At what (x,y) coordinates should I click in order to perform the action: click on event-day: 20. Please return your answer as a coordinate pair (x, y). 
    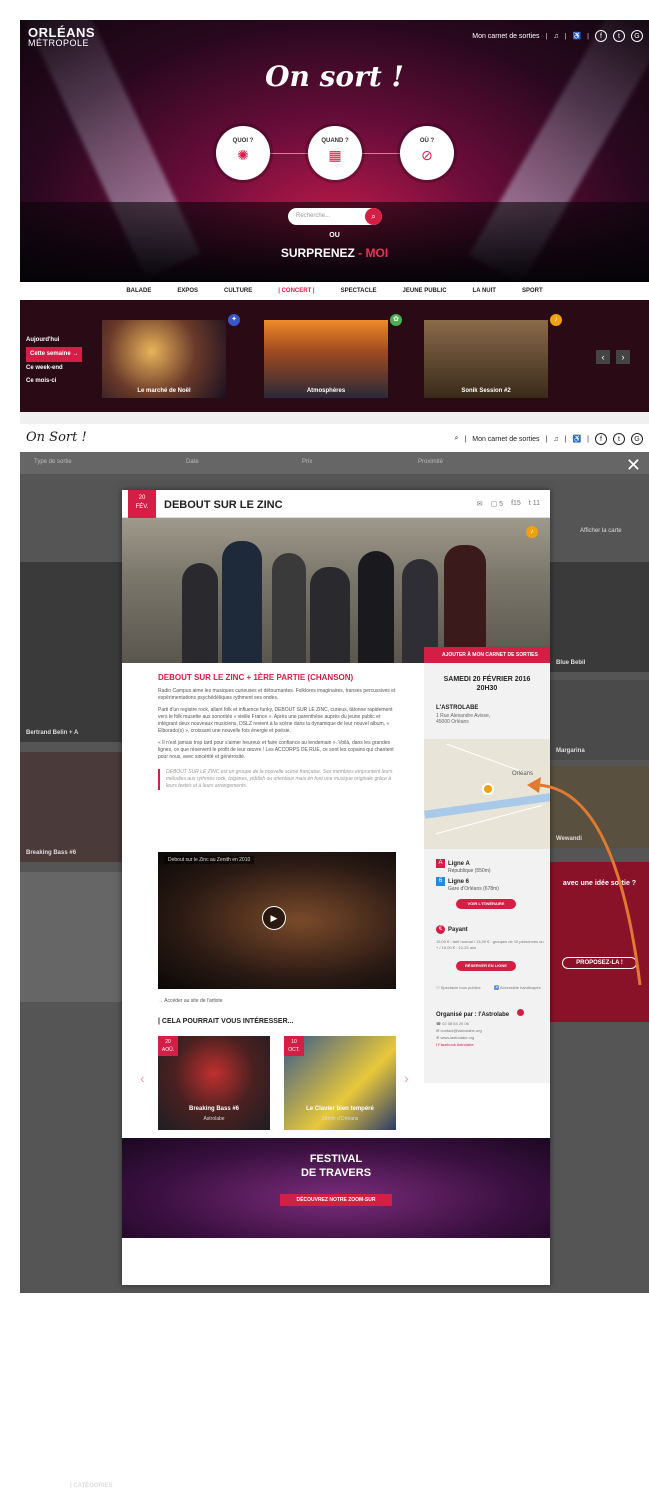
    Looking at the image, I should click on (142, 498).